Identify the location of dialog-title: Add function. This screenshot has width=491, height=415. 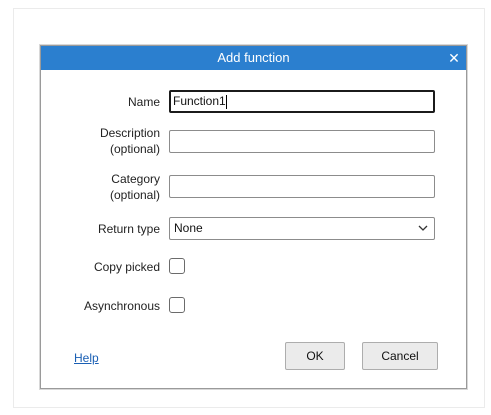
(253, 57).